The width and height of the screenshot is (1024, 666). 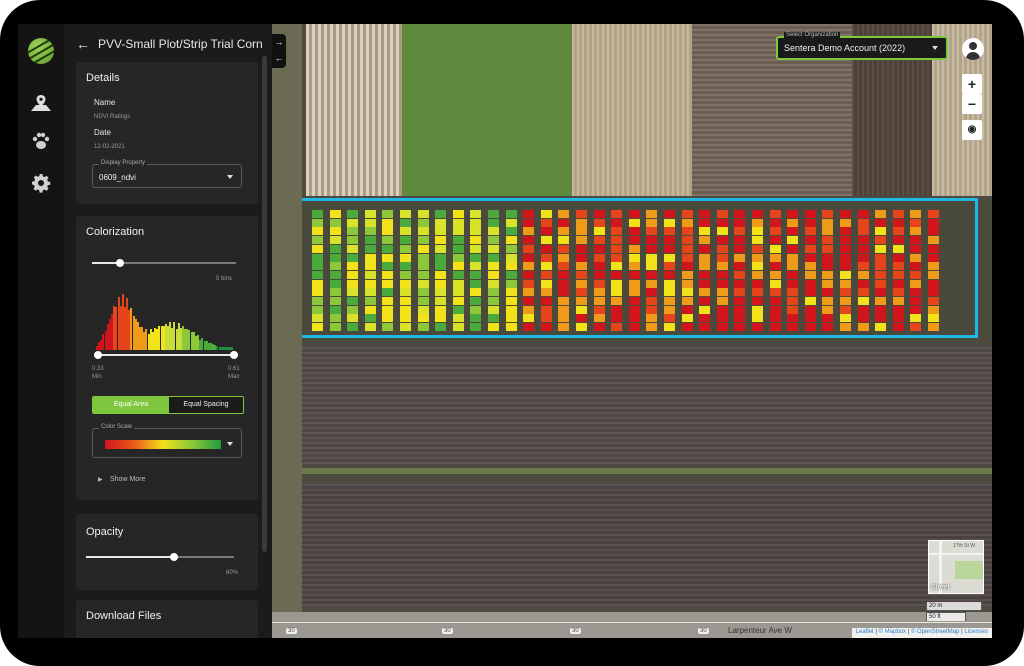 I want to click on display-property-select: Display Property 0609_ndvi, so click(x=167, y=174).